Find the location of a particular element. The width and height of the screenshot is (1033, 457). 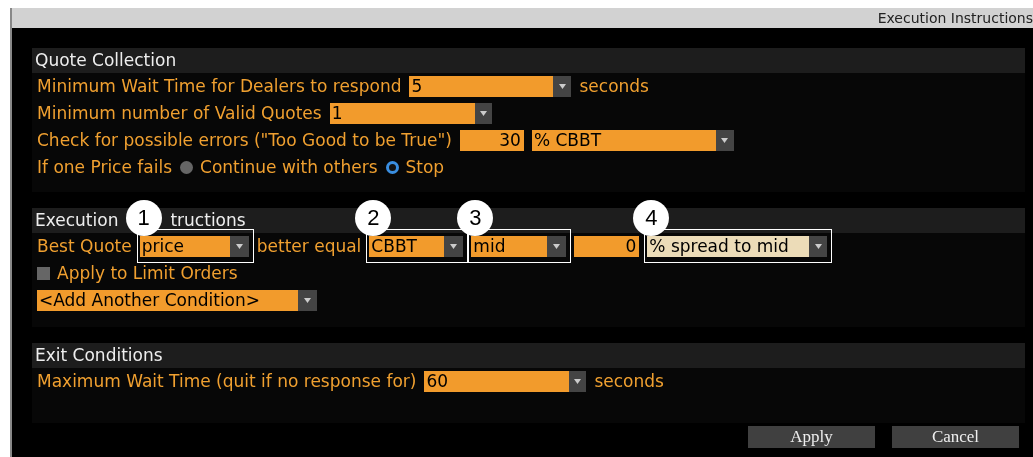

checkbox-label: Apply to Limit Orders is located at coordinates (147, 273).